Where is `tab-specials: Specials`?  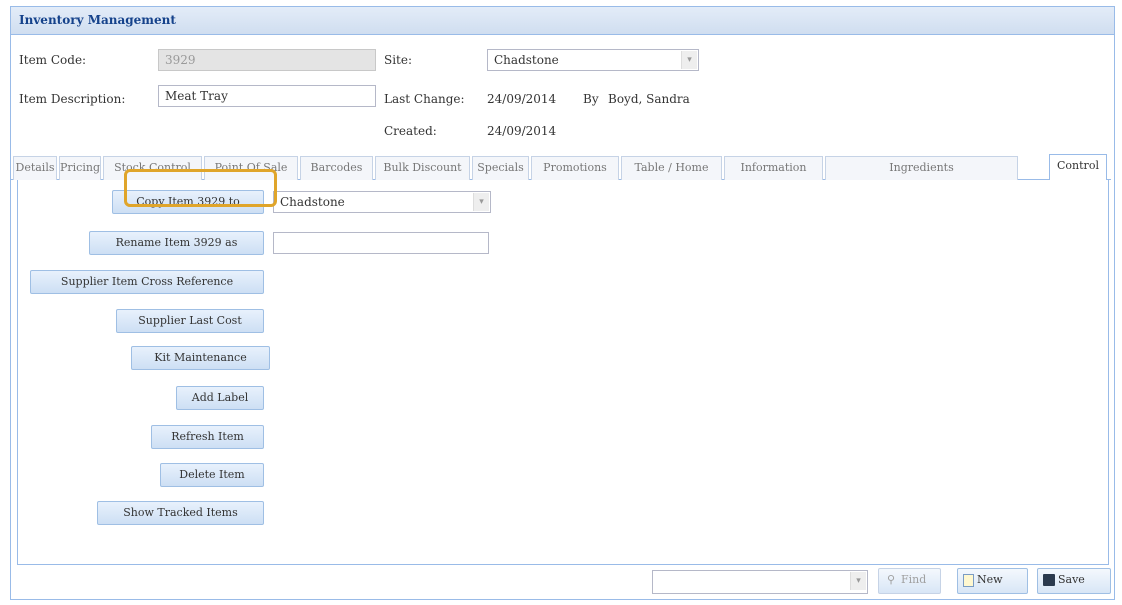 tab-specials: Specials is located at coordinates (500, 168).